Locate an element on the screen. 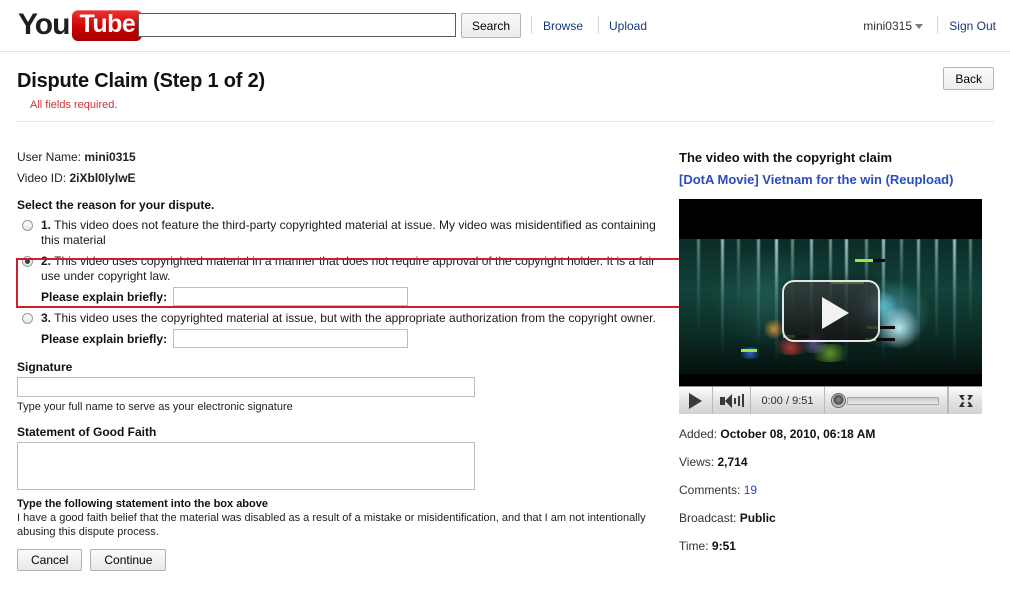  progress-knob is located at coordinates (838, 400).